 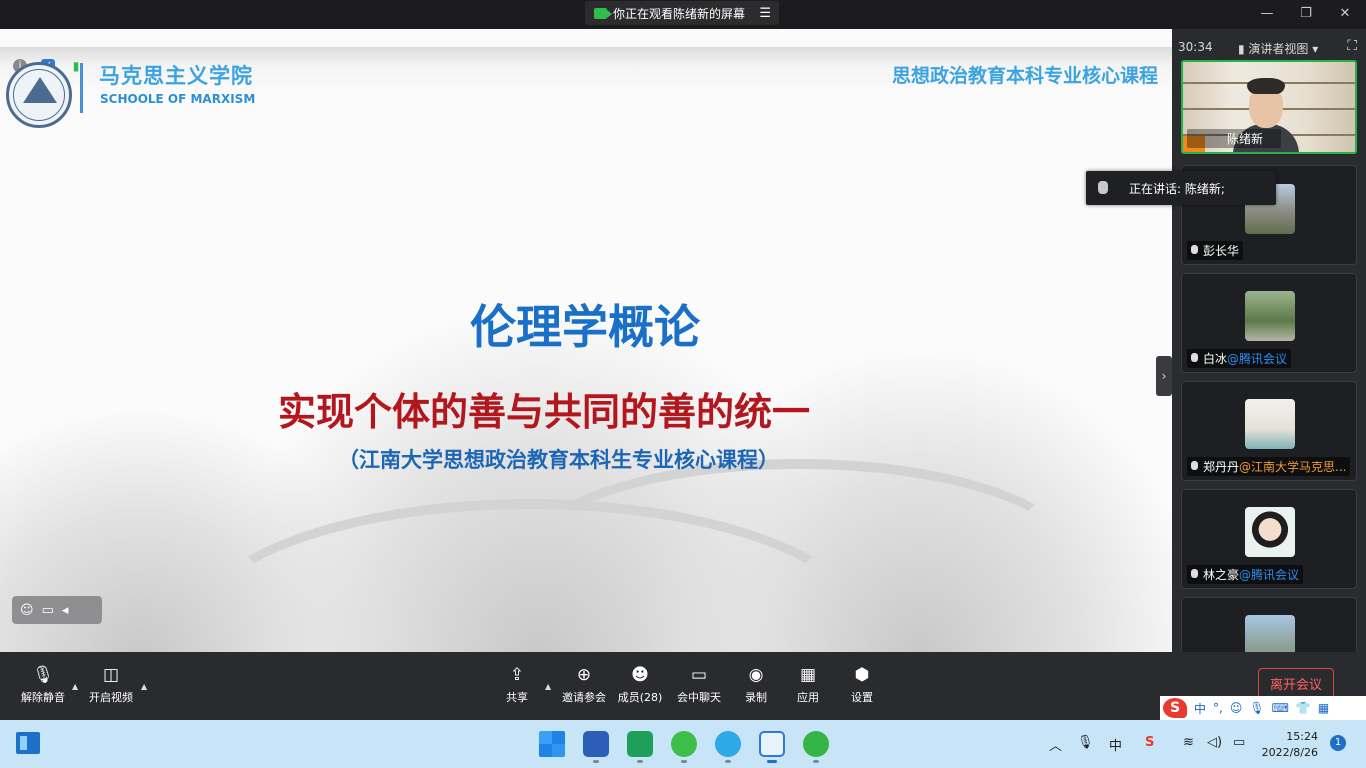 I want to click on skin-icon: 👕, so click(x=1303, y=708).